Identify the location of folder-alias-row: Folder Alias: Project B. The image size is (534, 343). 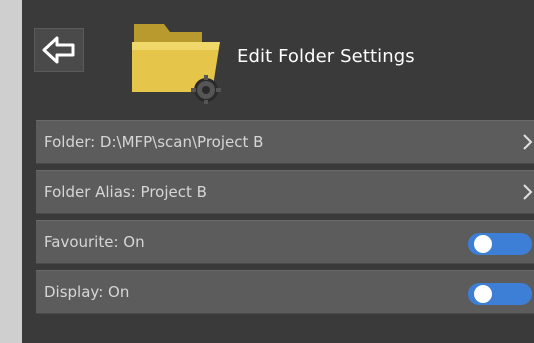
(285, 192).